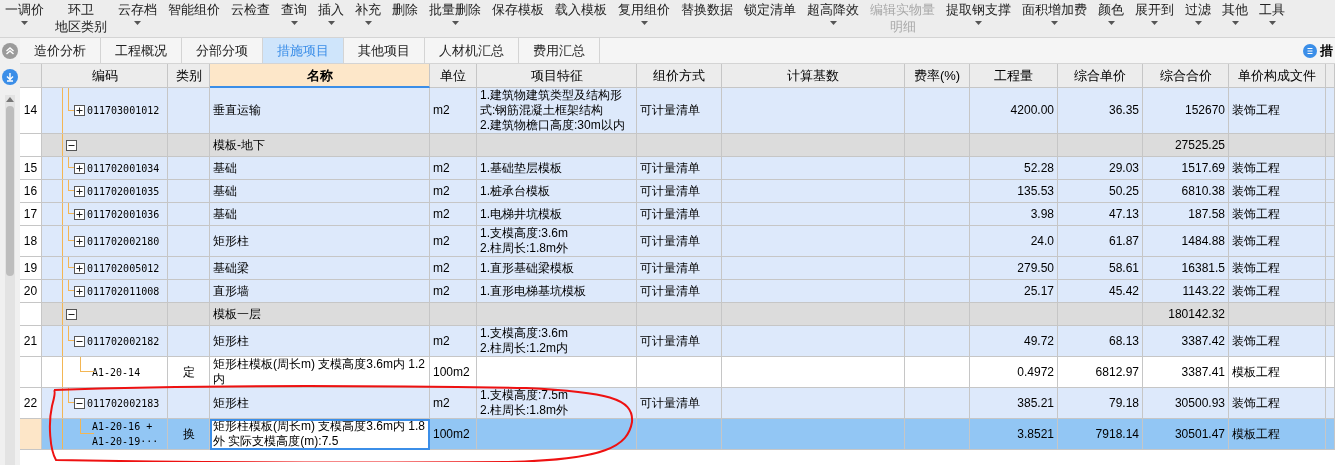 This screenshot has width=1335, height=465. I want to click on toolbar-button: 云检查, so click(250, 9).